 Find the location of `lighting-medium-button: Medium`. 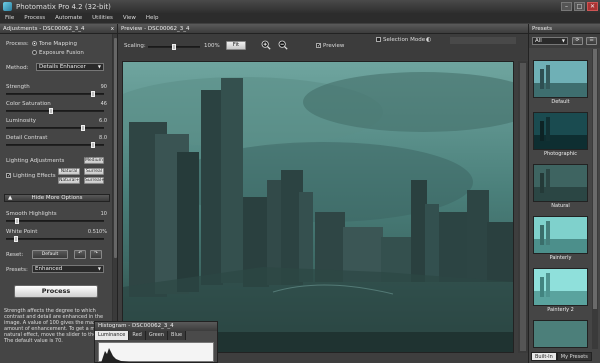

lighting-medium-button: Medium is located at coordinates (94, 160).